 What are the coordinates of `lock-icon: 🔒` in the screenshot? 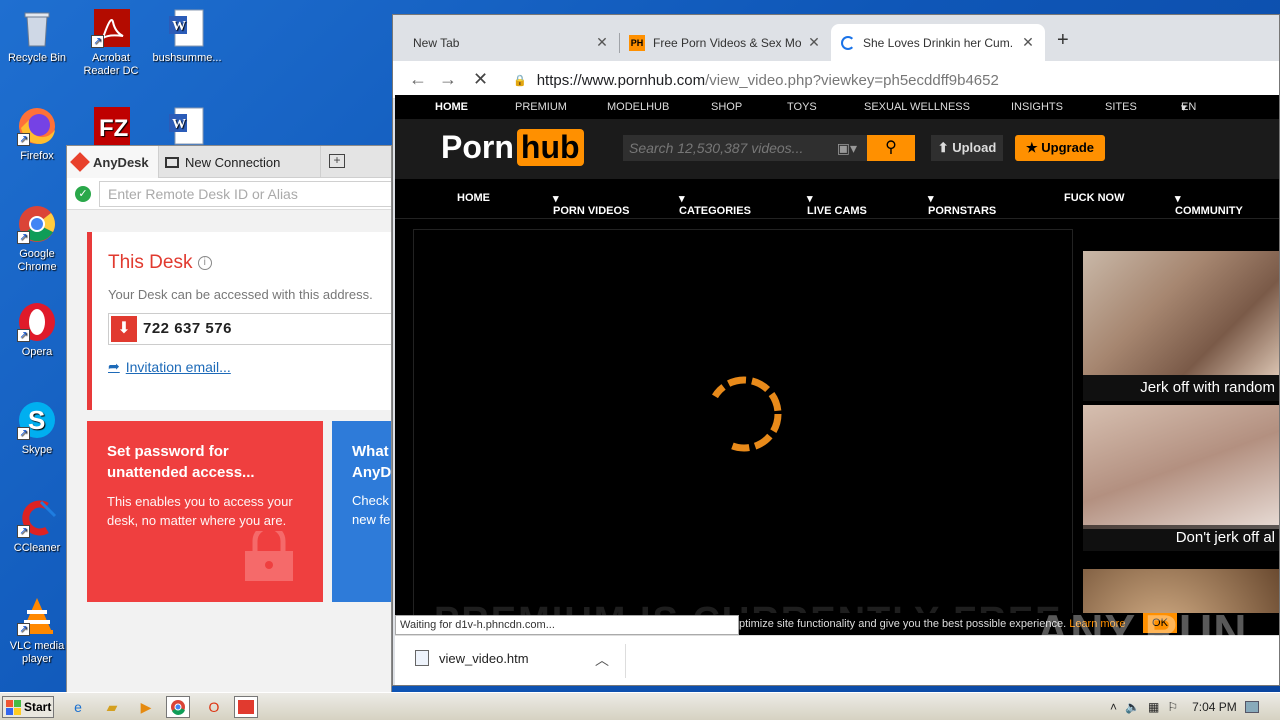 It's located at (520, 80).